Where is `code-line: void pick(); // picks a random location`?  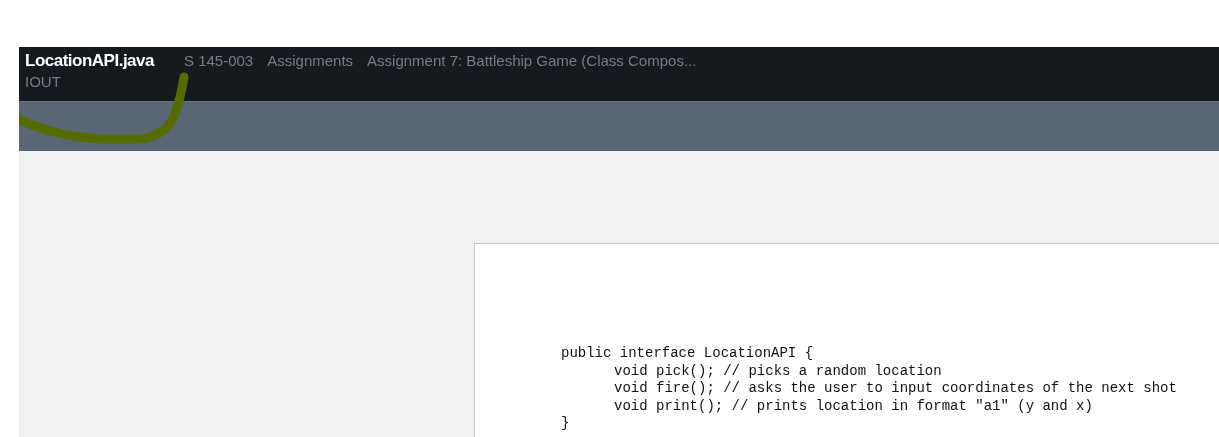 code-line: void pick(); // picks a random location is located at coordinates (778, 371).